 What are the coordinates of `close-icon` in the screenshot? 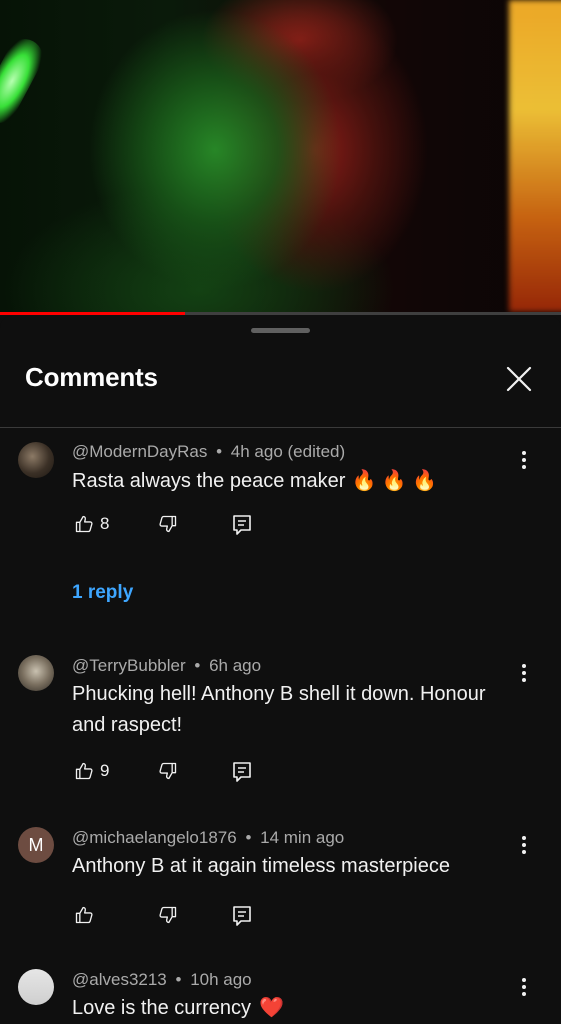 It's located at (519, 379).